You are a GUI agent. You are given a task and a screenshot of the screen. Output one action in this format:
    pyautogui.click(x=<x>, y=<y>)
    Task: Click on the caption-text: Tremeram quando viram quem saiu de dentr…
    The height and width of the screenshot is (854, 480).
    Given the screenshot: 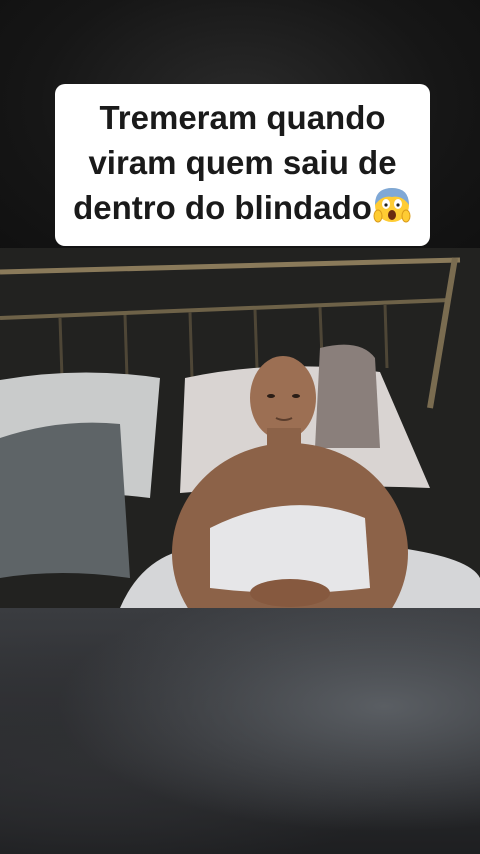 What is the action you would take?
    pyautogui.click(x=242, y=165)
    